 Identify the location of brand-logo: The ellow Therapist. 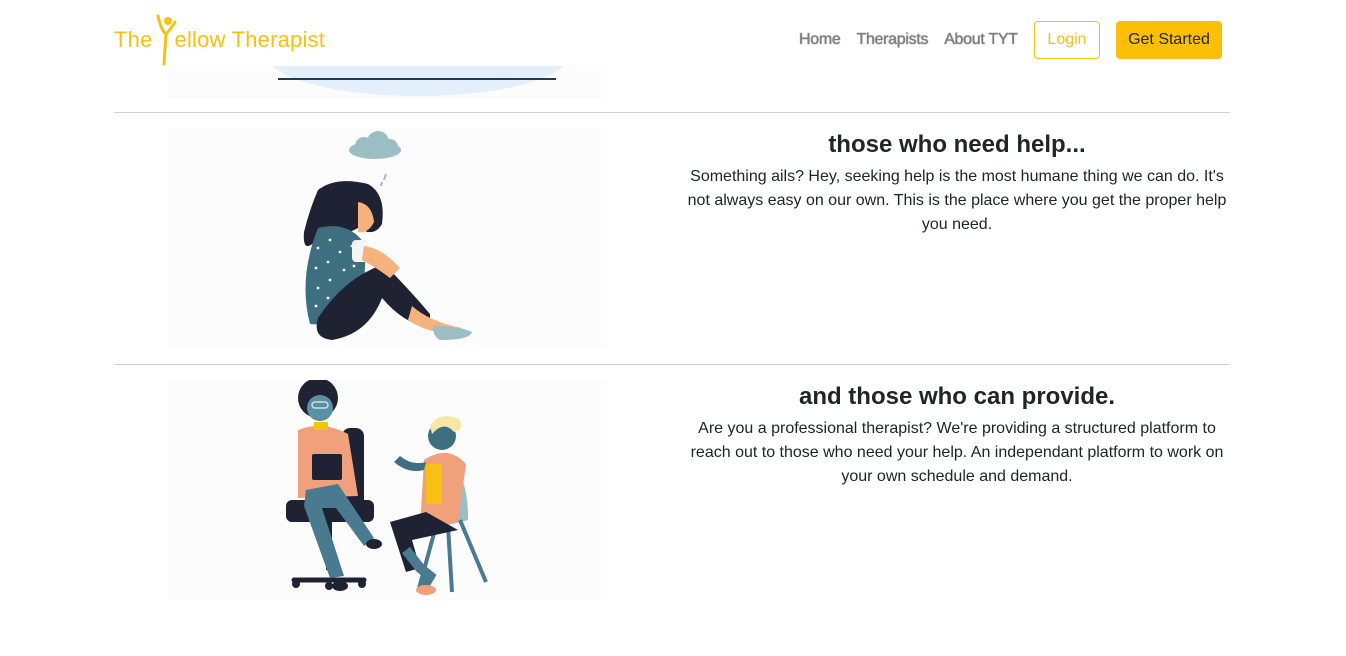
(219, 40).